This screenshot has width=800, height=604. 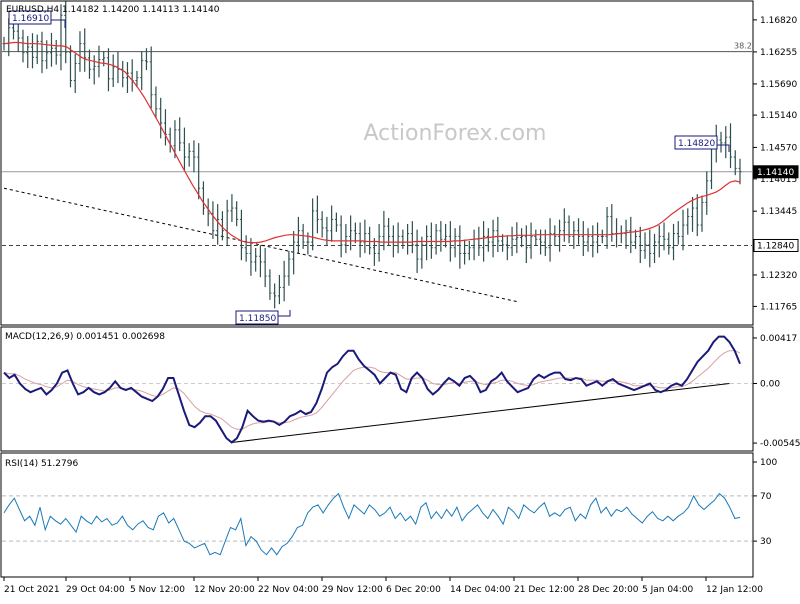 I want to click on macd-title: MACD(12,26,9) 0.001451 0.002698, so click(x=85, y=337).